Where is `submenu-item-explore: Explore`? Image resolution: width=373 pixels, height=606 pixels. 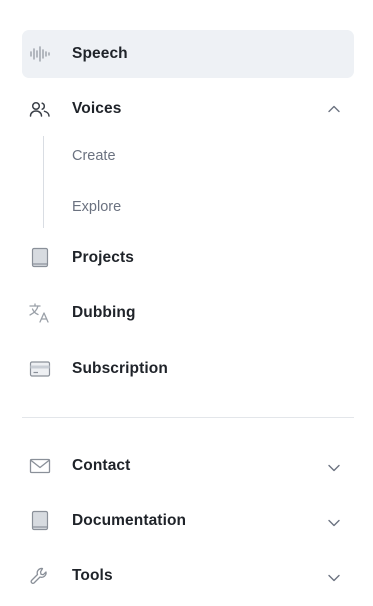
submenu-item-explore: Explore is located at coordinates (96, 207).